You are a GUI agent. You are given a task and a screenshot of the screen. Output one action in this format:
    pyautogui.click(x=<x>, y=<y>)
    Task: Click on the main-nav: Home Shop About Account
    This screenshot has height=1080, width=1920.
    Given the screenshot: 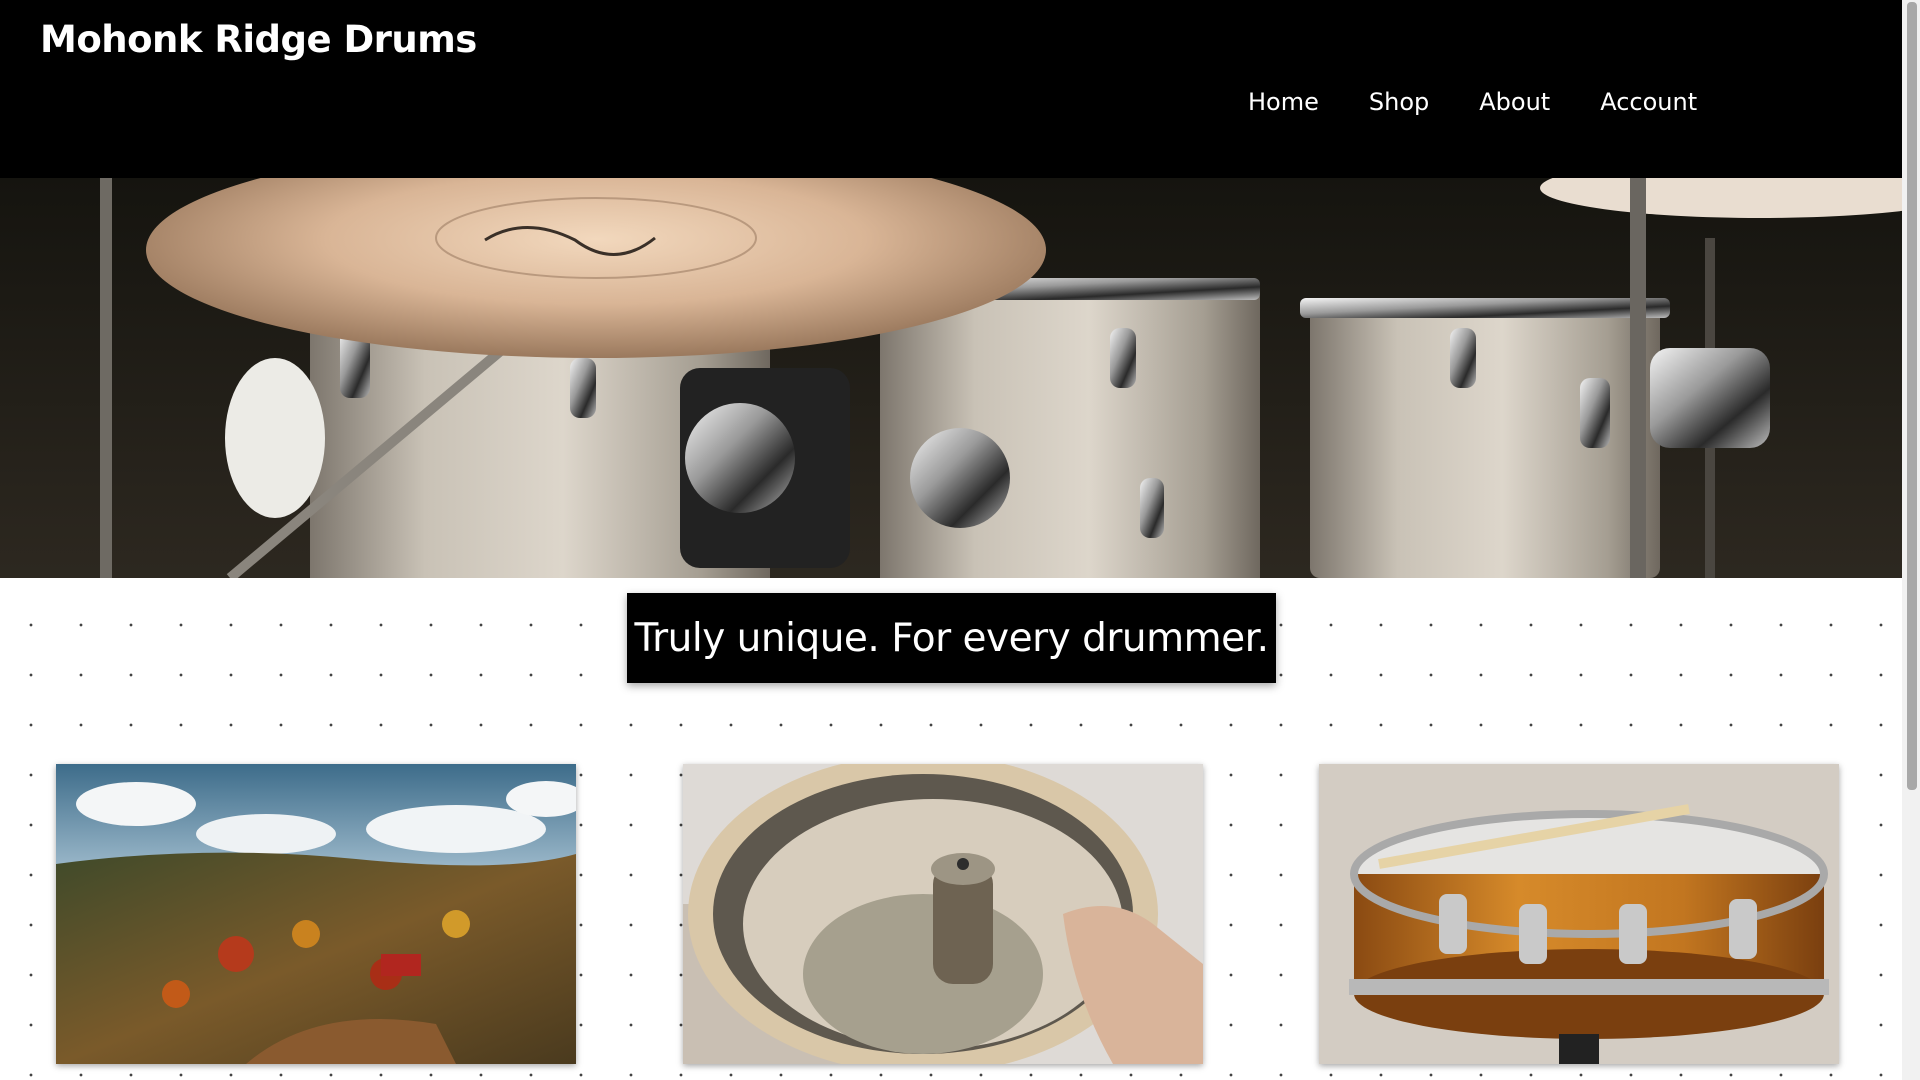 What is the action you would take?
    pyautogui.click(x=1497, y=102)
    